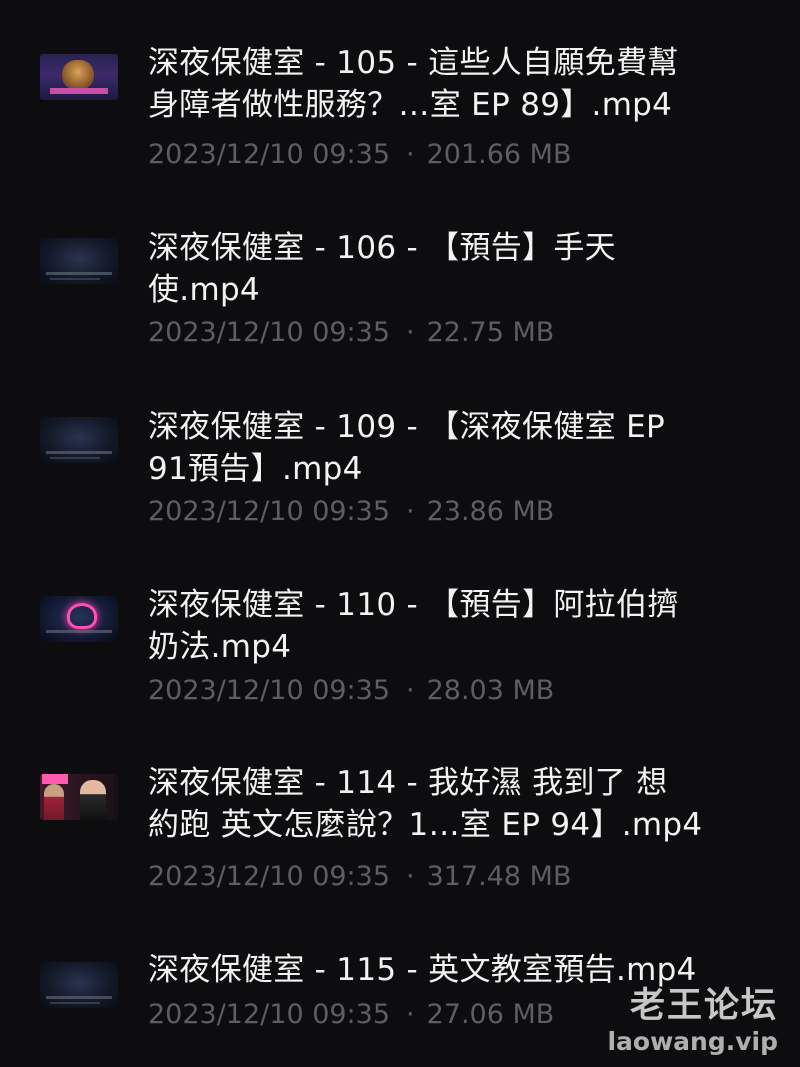  I want to click on file-meta: 2023/12/10 09:35 · 201.66 MB, so click(448, 155).